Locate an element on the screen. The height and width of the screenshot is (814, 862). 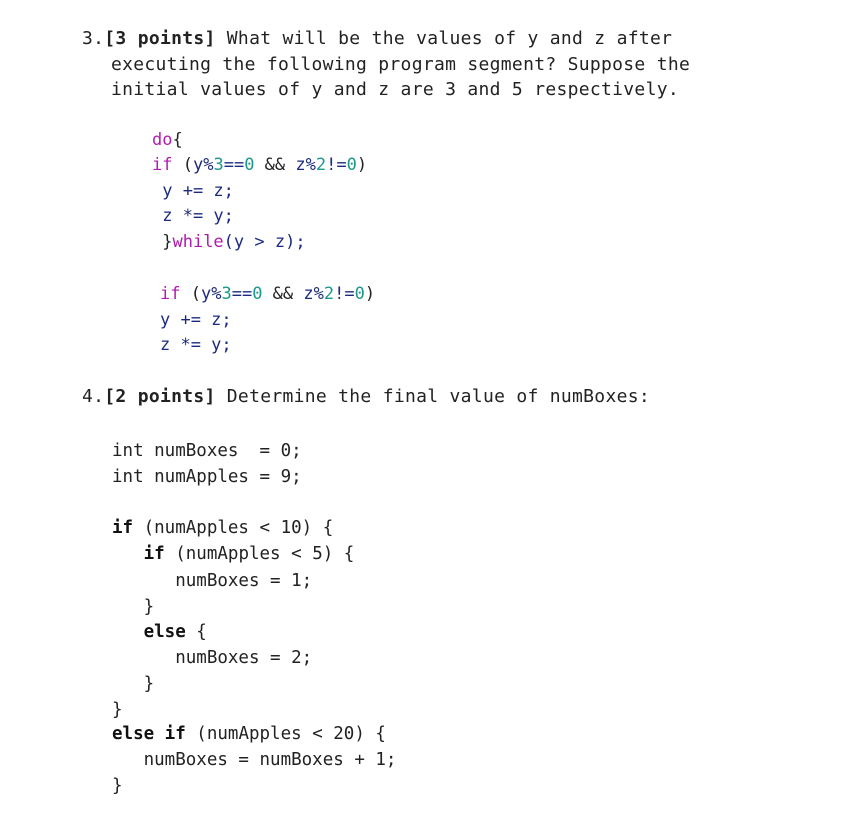
code2-line-stmt-2: z *= y; is located at coordinates (196, 345).